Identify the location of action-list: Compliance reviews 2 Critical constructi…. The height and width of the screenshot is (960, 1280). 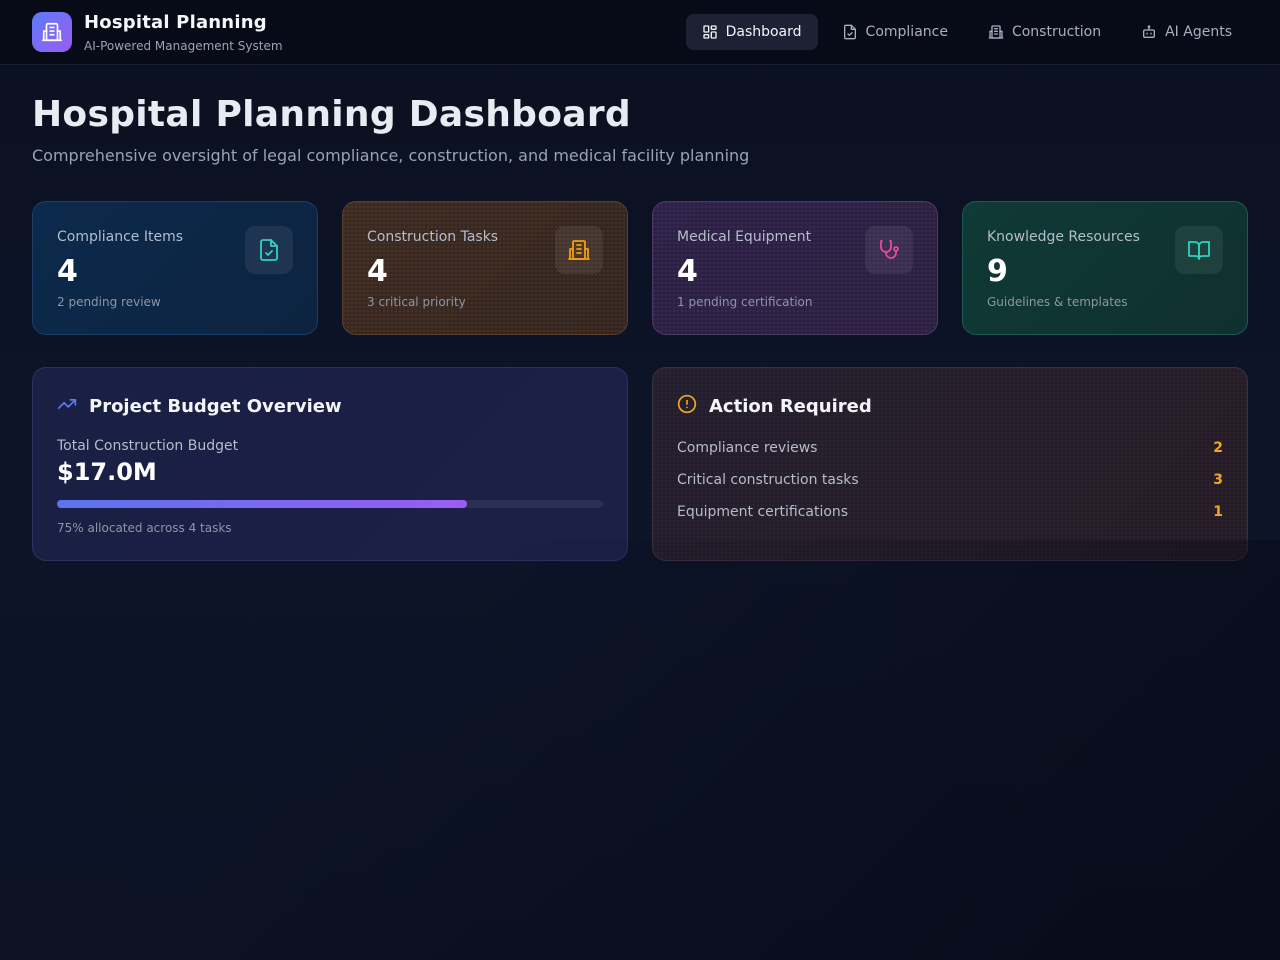
(950, 486).